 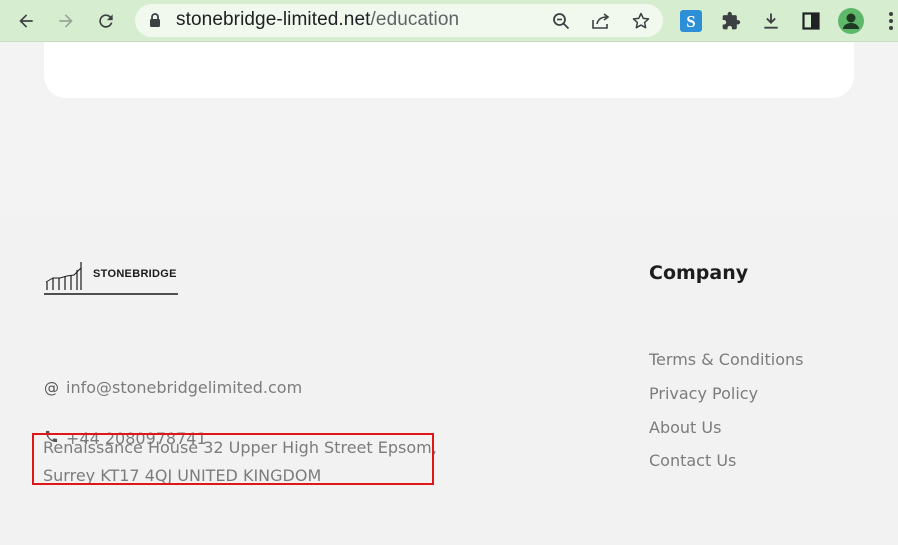 I want to click on email-row: @ info@stonebridgelimited.com, so click(x=173, y=387).